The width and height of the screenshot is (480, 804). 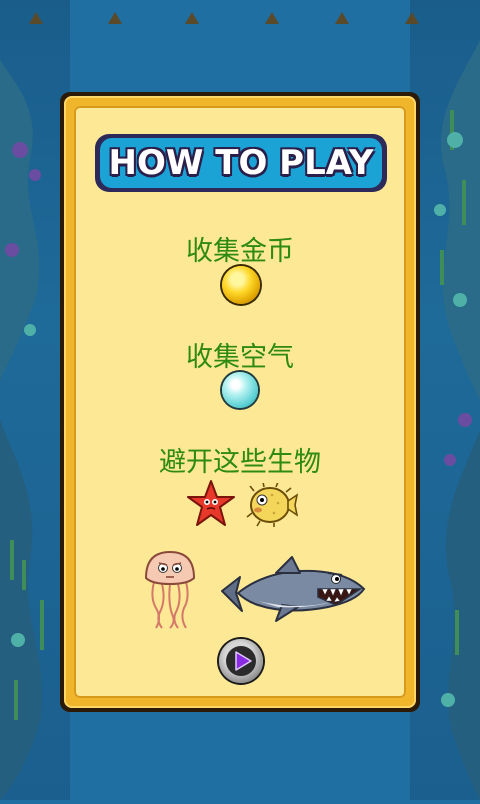 What do you see at coordinates (240, 357) in the screenshot?
I see `collect-air-label: 收集空气` at bounding box center [240, 357].